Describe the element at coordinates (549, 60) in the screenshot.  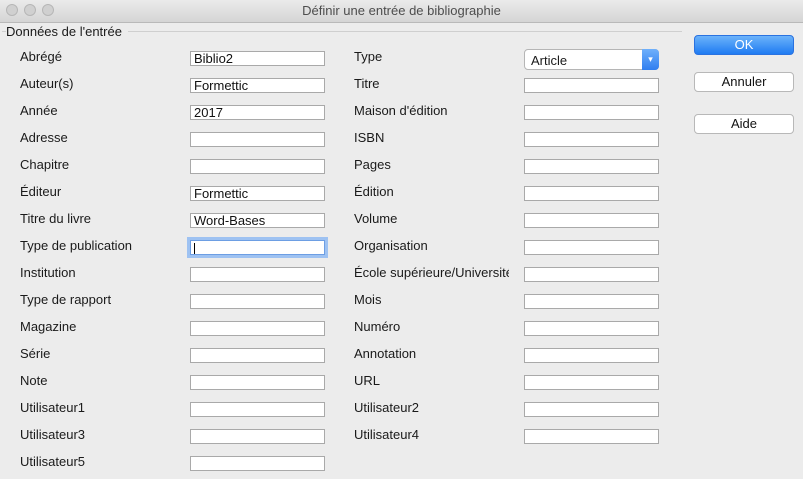
I see `type-select-value: Article` at that location.